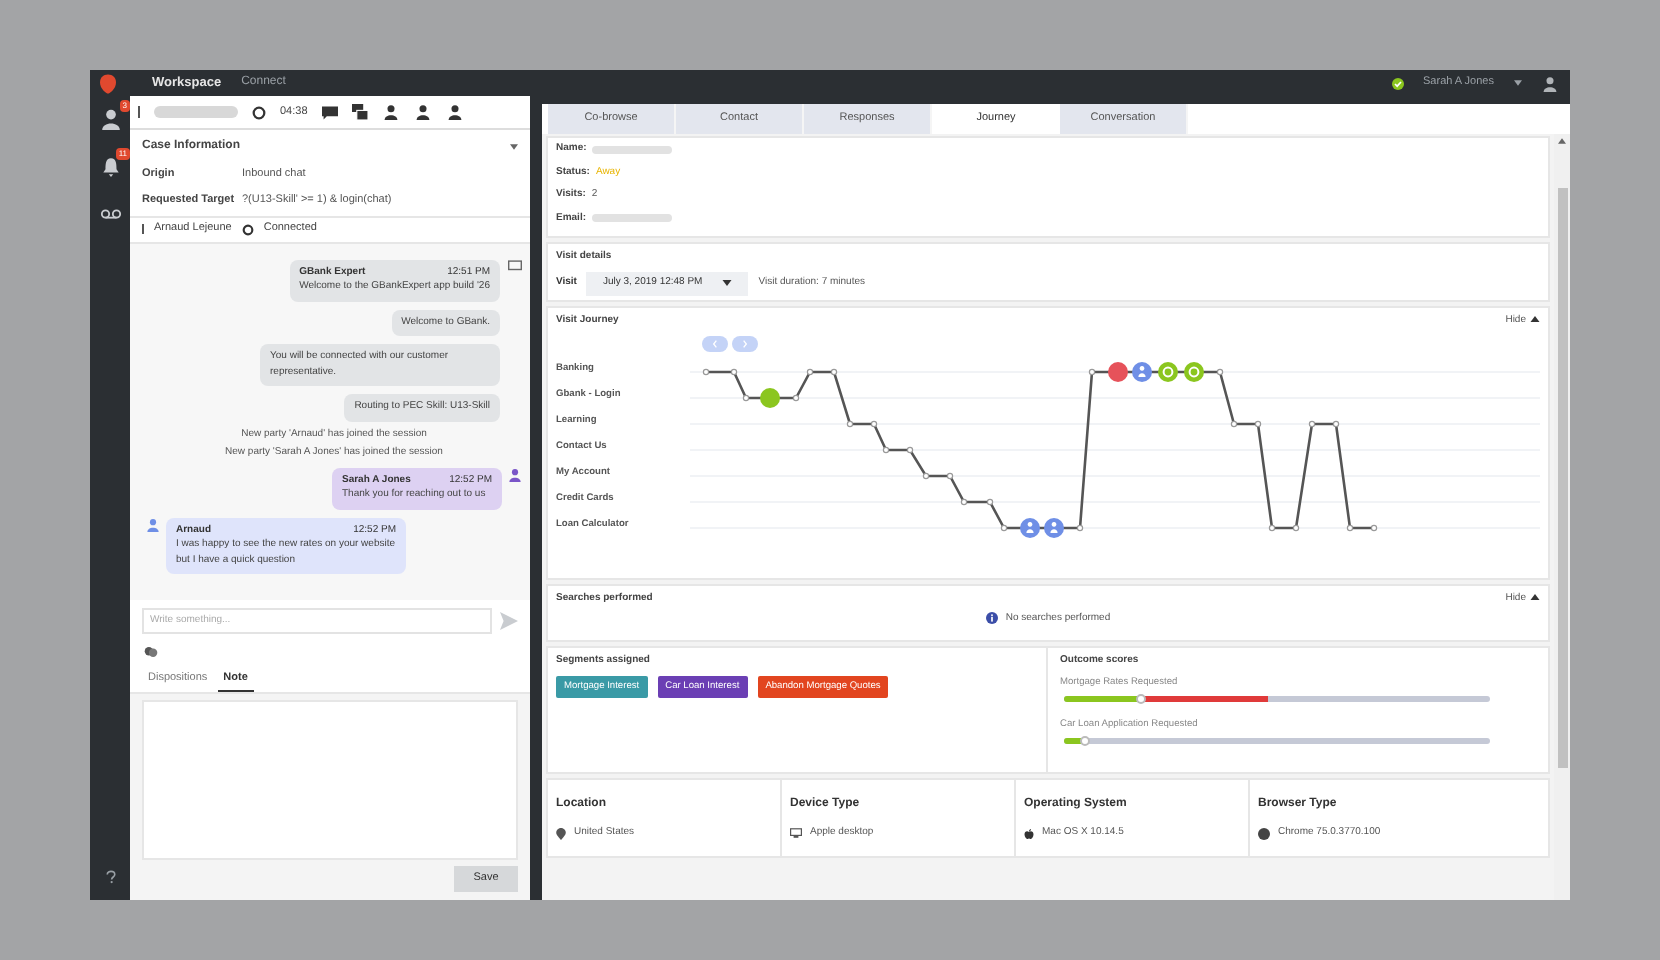 Image resolution: width=1660 pixels, height=960 pixels. What do you see at coordinates (196, 112) in the screenshot?
I see `blurred-contact-name` at bounding box center [196, 112].